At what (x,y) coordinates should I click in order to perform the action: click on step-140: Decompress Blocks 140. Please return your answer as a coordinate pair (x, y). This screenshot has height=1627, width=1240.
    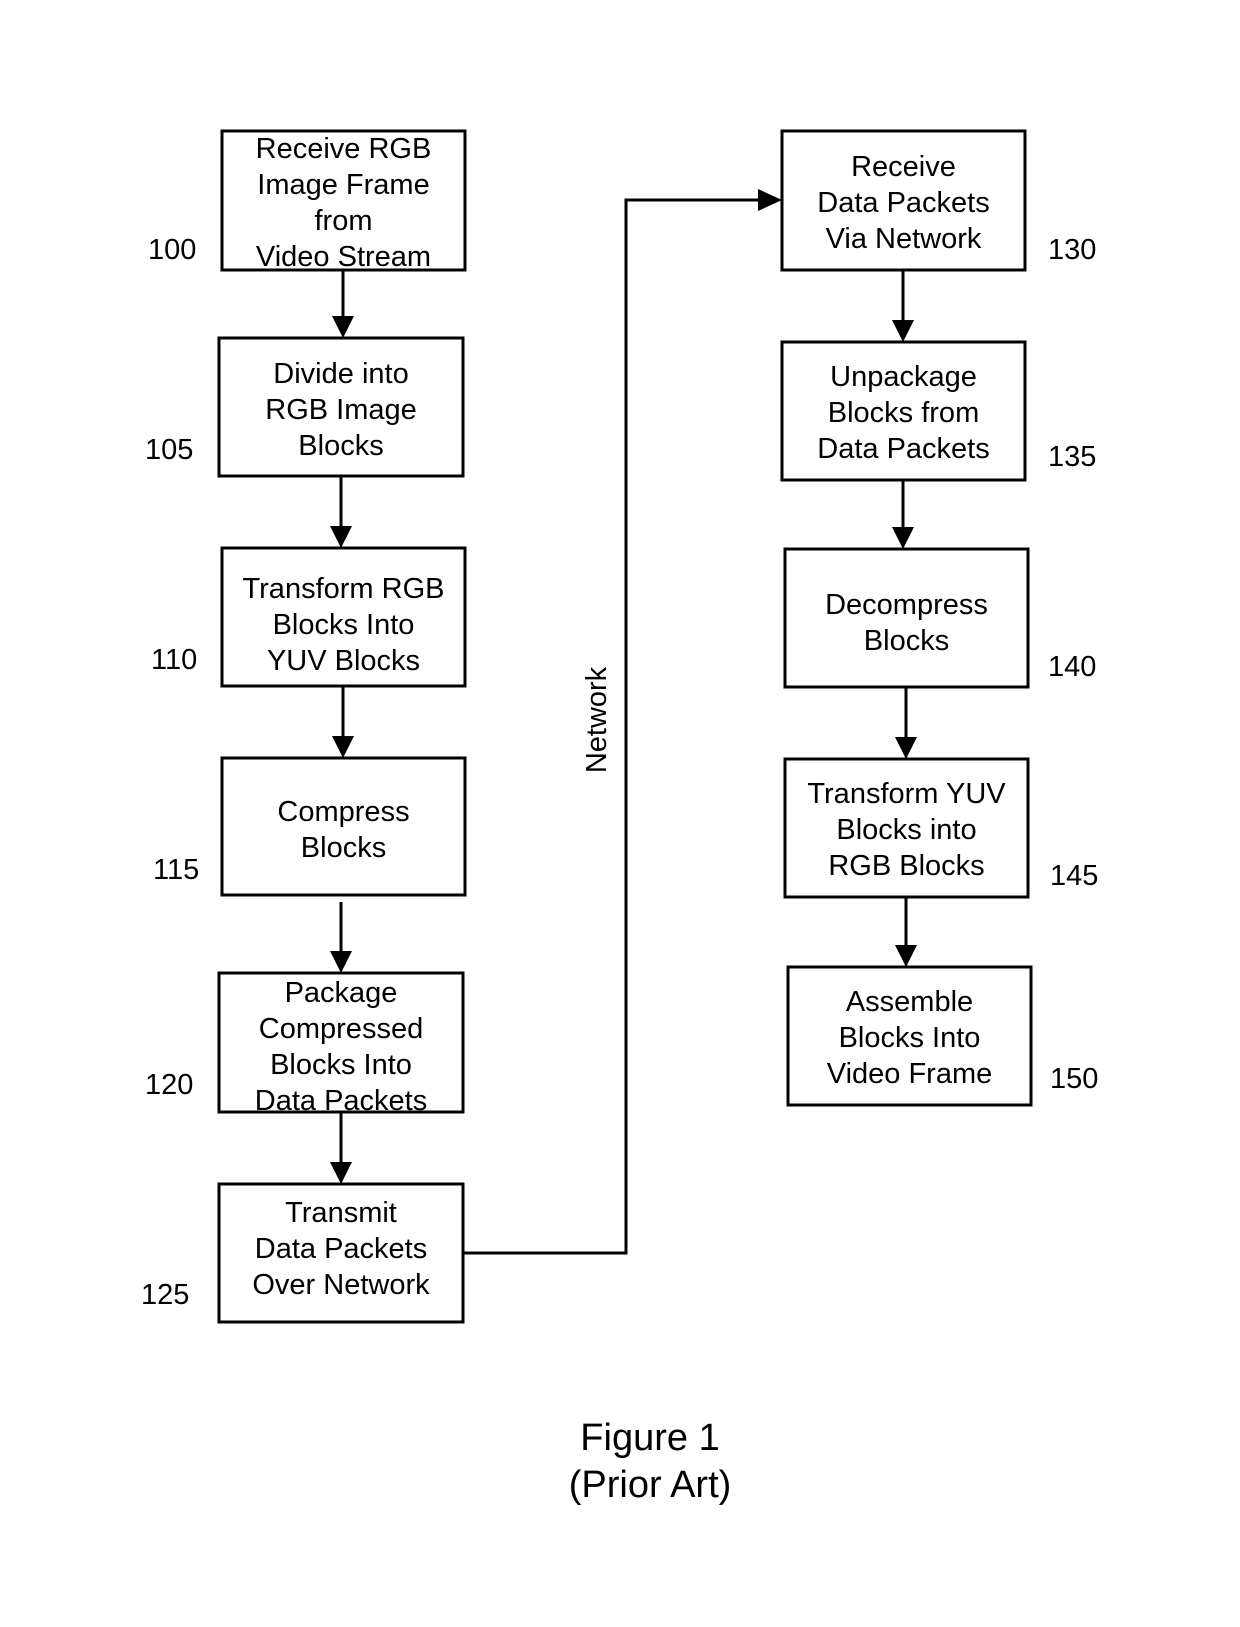
    Looking at the image, I should click on (939, 618).